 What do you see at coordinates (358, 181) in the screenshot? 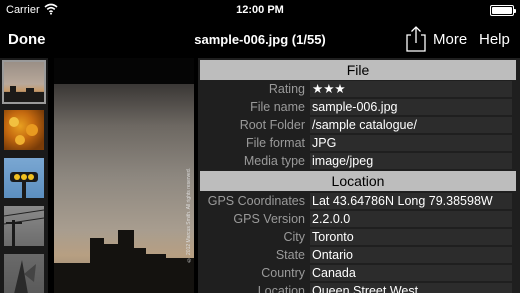
I see `section-header-location: Location` at bounding box center [358, 181].